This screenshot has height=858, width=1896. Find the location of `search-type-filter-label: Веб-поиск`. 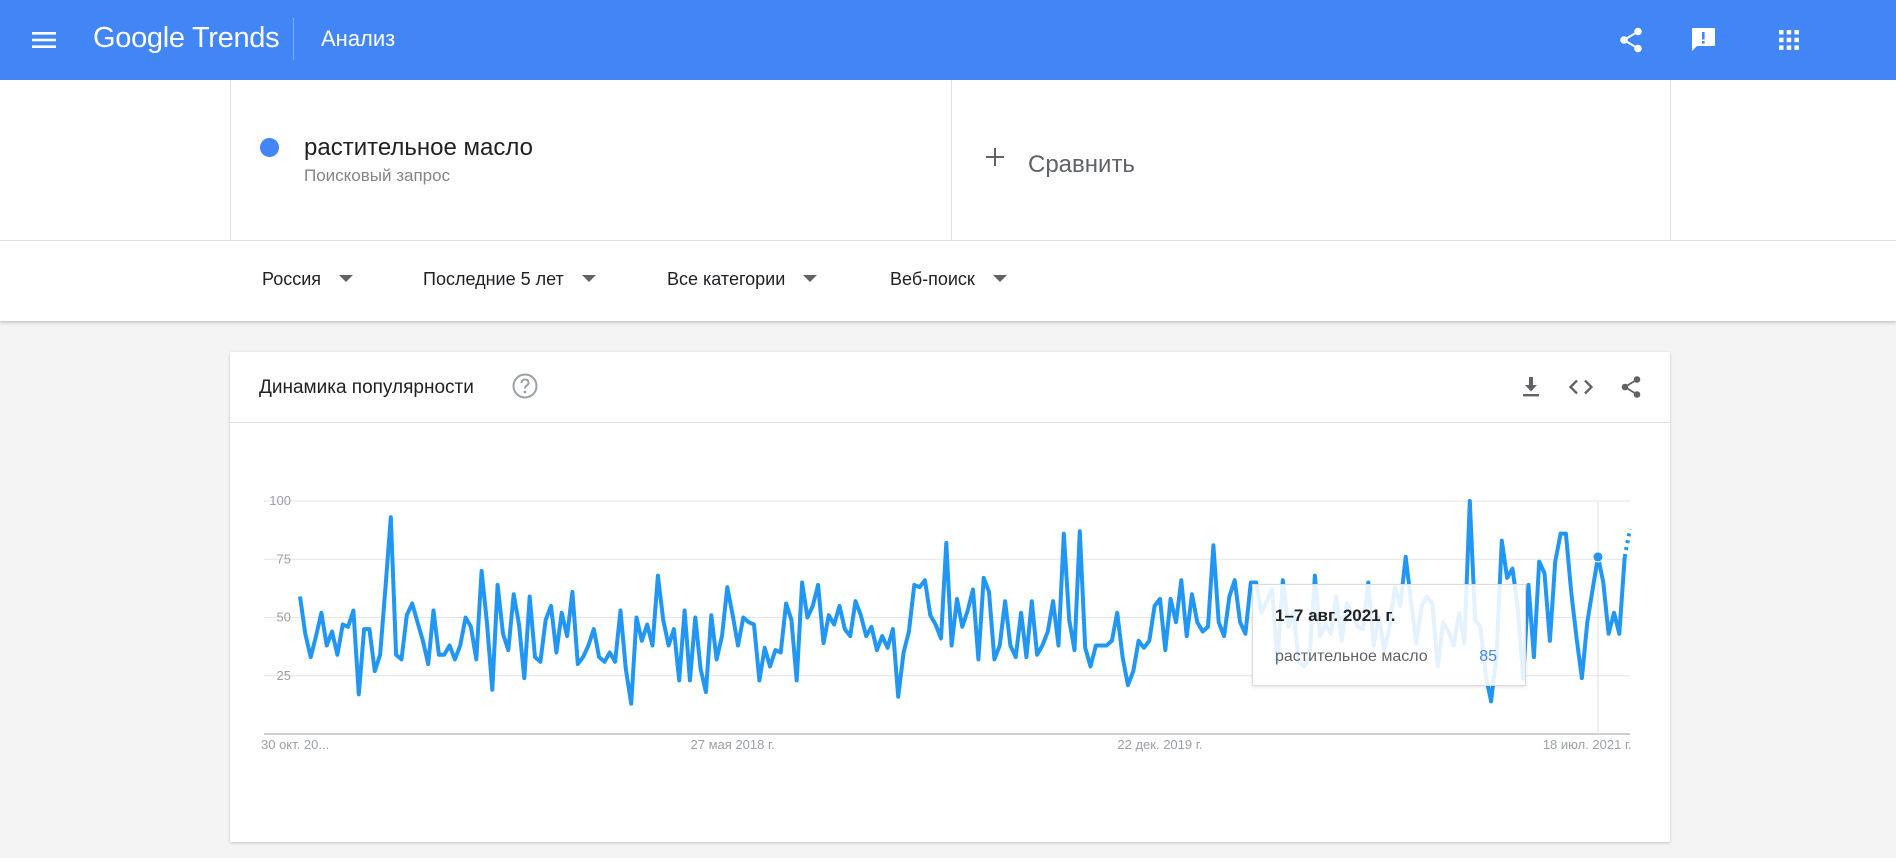

search-type-filter-label: Веб-поиск is located at coordinates (932, 279).